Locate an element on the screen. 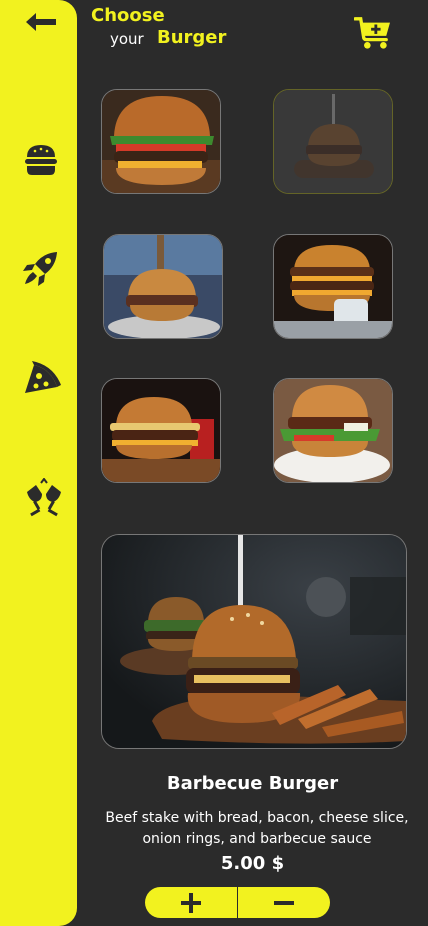 This screenshot has height=926, width=428. product-price: 5.00 $ is located at coordinates (252, 863).